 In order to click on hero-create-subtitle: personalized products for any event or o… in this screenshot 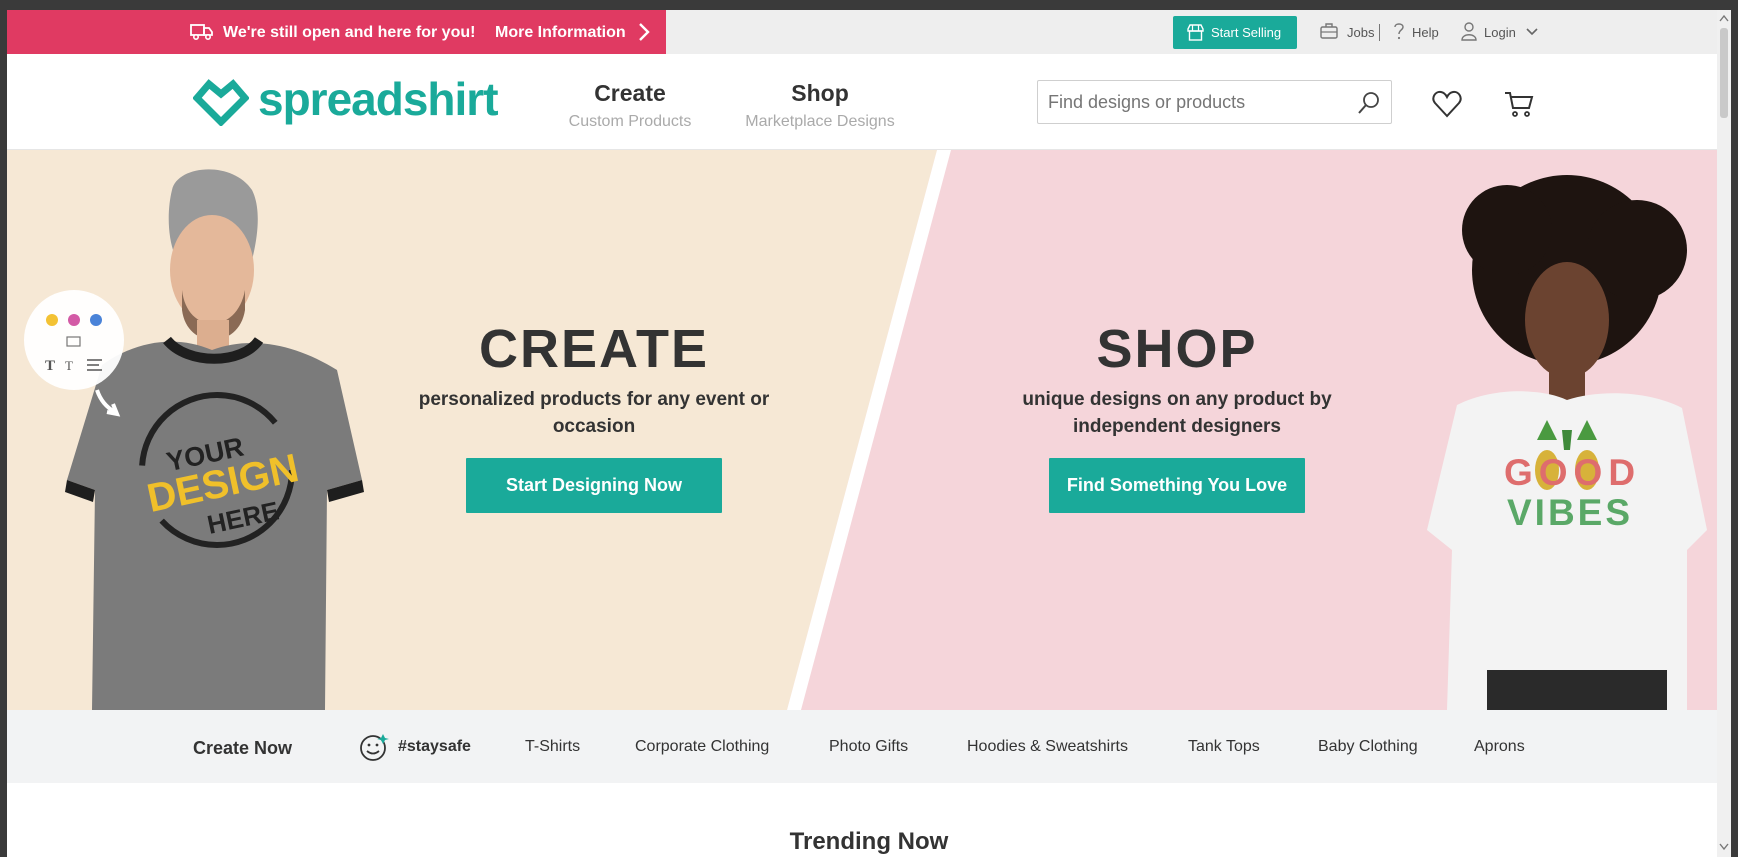, I will do `click(594, 413)`.